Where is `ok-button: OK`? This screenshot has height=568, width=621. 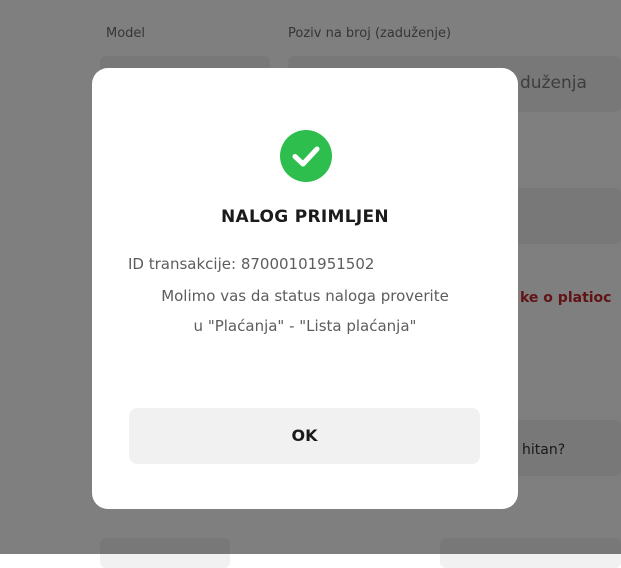
ok-button: OK is located at coordinates (304, 436).